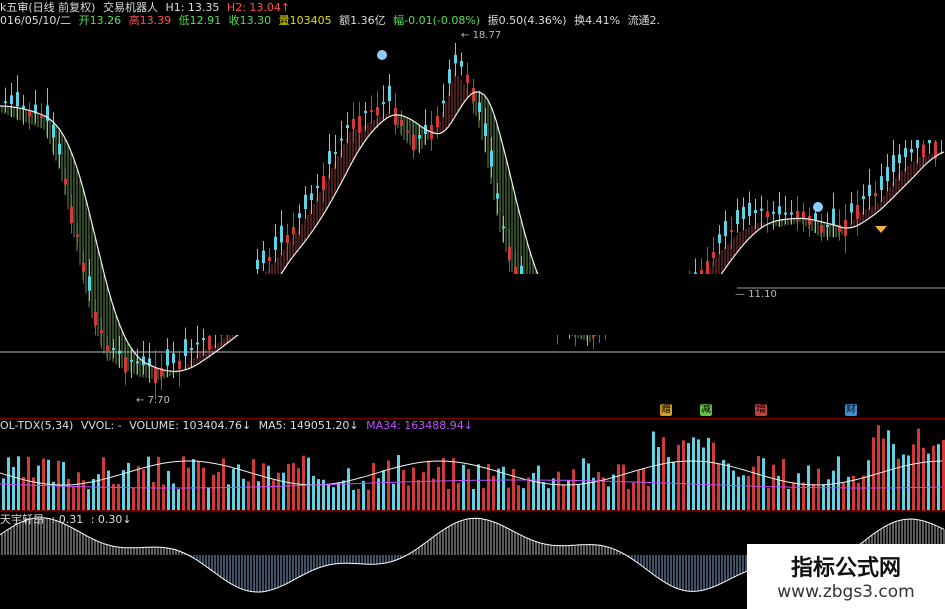 The height and width of the screenshot is (609, 945). I want to click on event-tag-reduce: 减, so click(706, 410).